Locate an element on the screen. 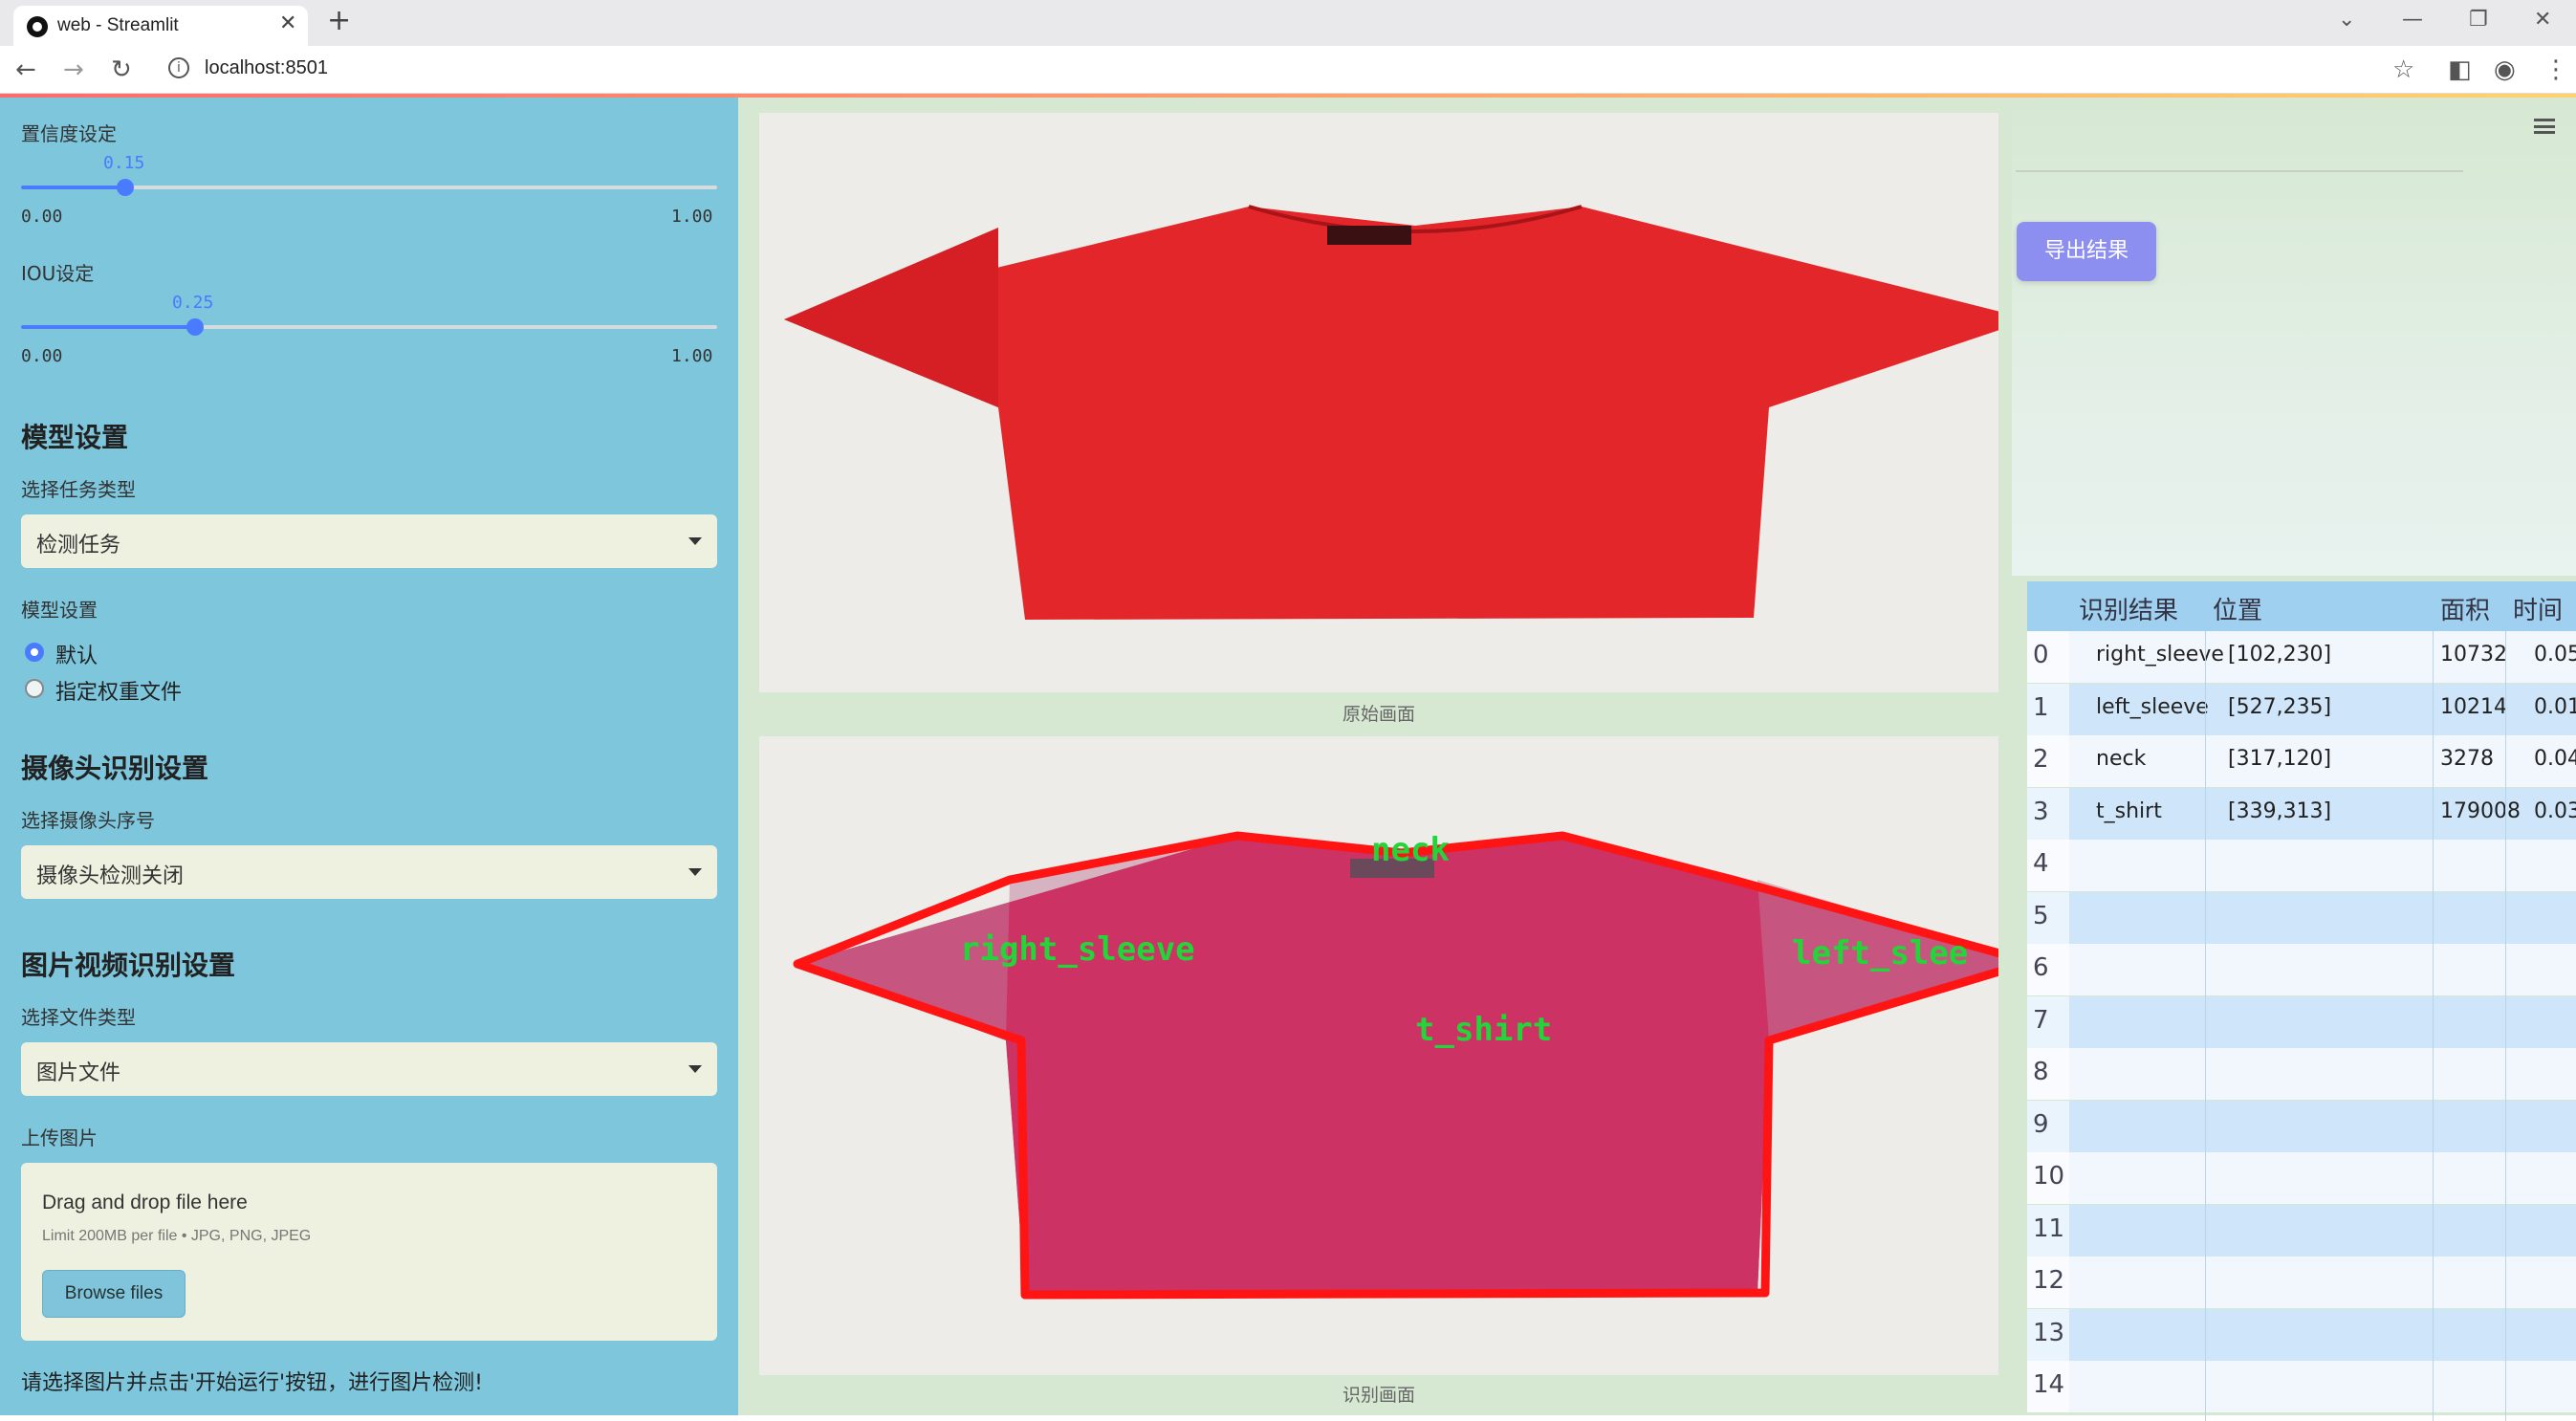 Image resolution: width=2576 pixels, height=1421 pixels. sidepanel-icon: ◧ is located at coordinates (2460, 69).